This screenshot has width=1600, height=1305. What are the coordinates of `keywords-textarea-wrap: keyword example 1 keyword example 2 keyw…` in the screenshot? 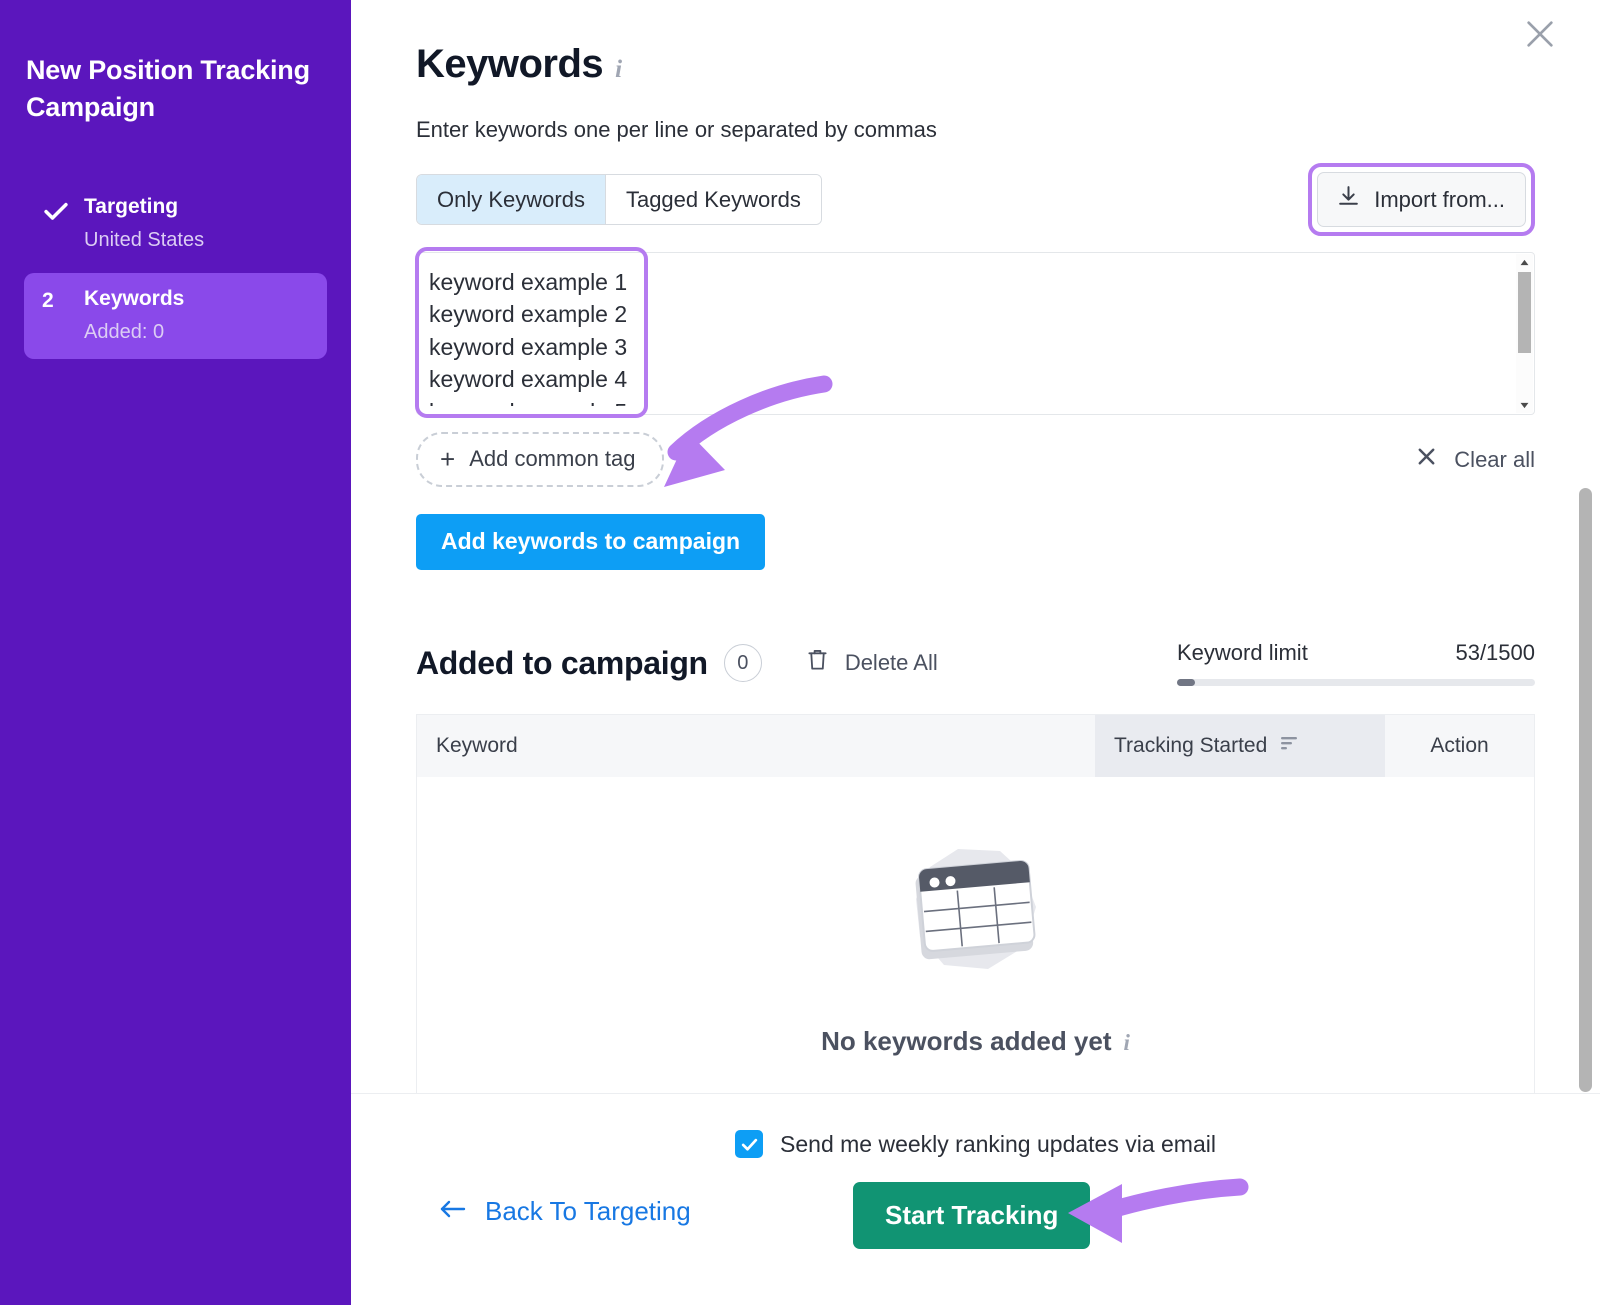 It's located at (975, 332).